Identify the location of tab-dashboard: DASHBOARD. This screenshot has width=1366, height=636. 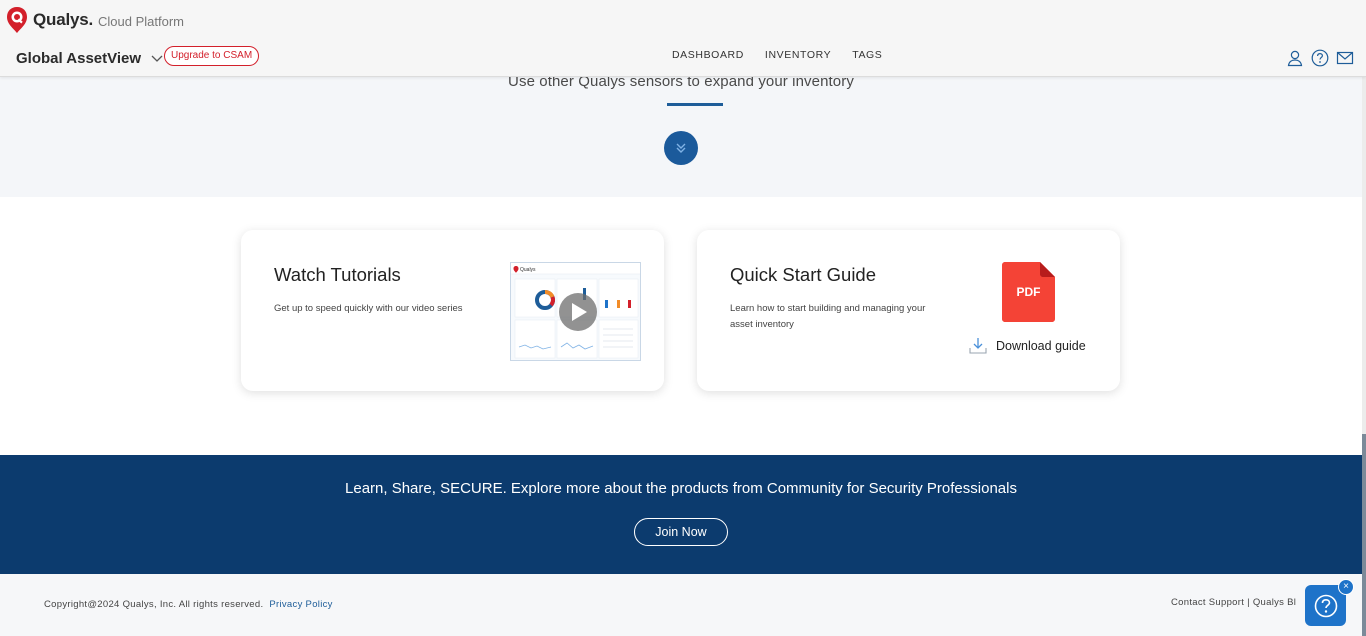
(708, 55).